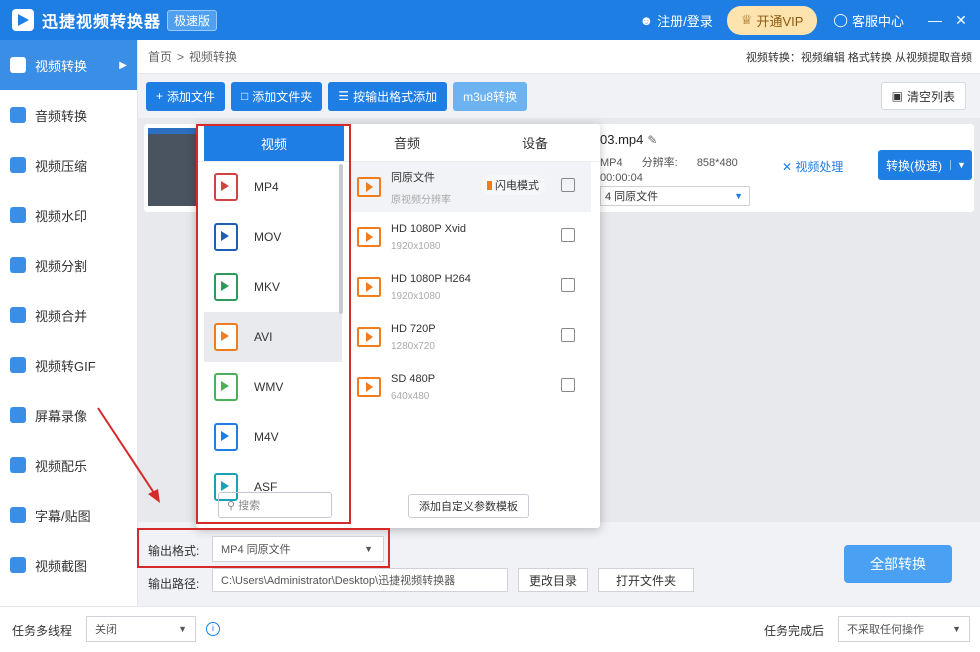 The image size is (980, 652). What do you see at coordinates (61, 66) in the screenshot?
I see `sidebar-item-label: 视频转换` at bounding box center [61, 66].